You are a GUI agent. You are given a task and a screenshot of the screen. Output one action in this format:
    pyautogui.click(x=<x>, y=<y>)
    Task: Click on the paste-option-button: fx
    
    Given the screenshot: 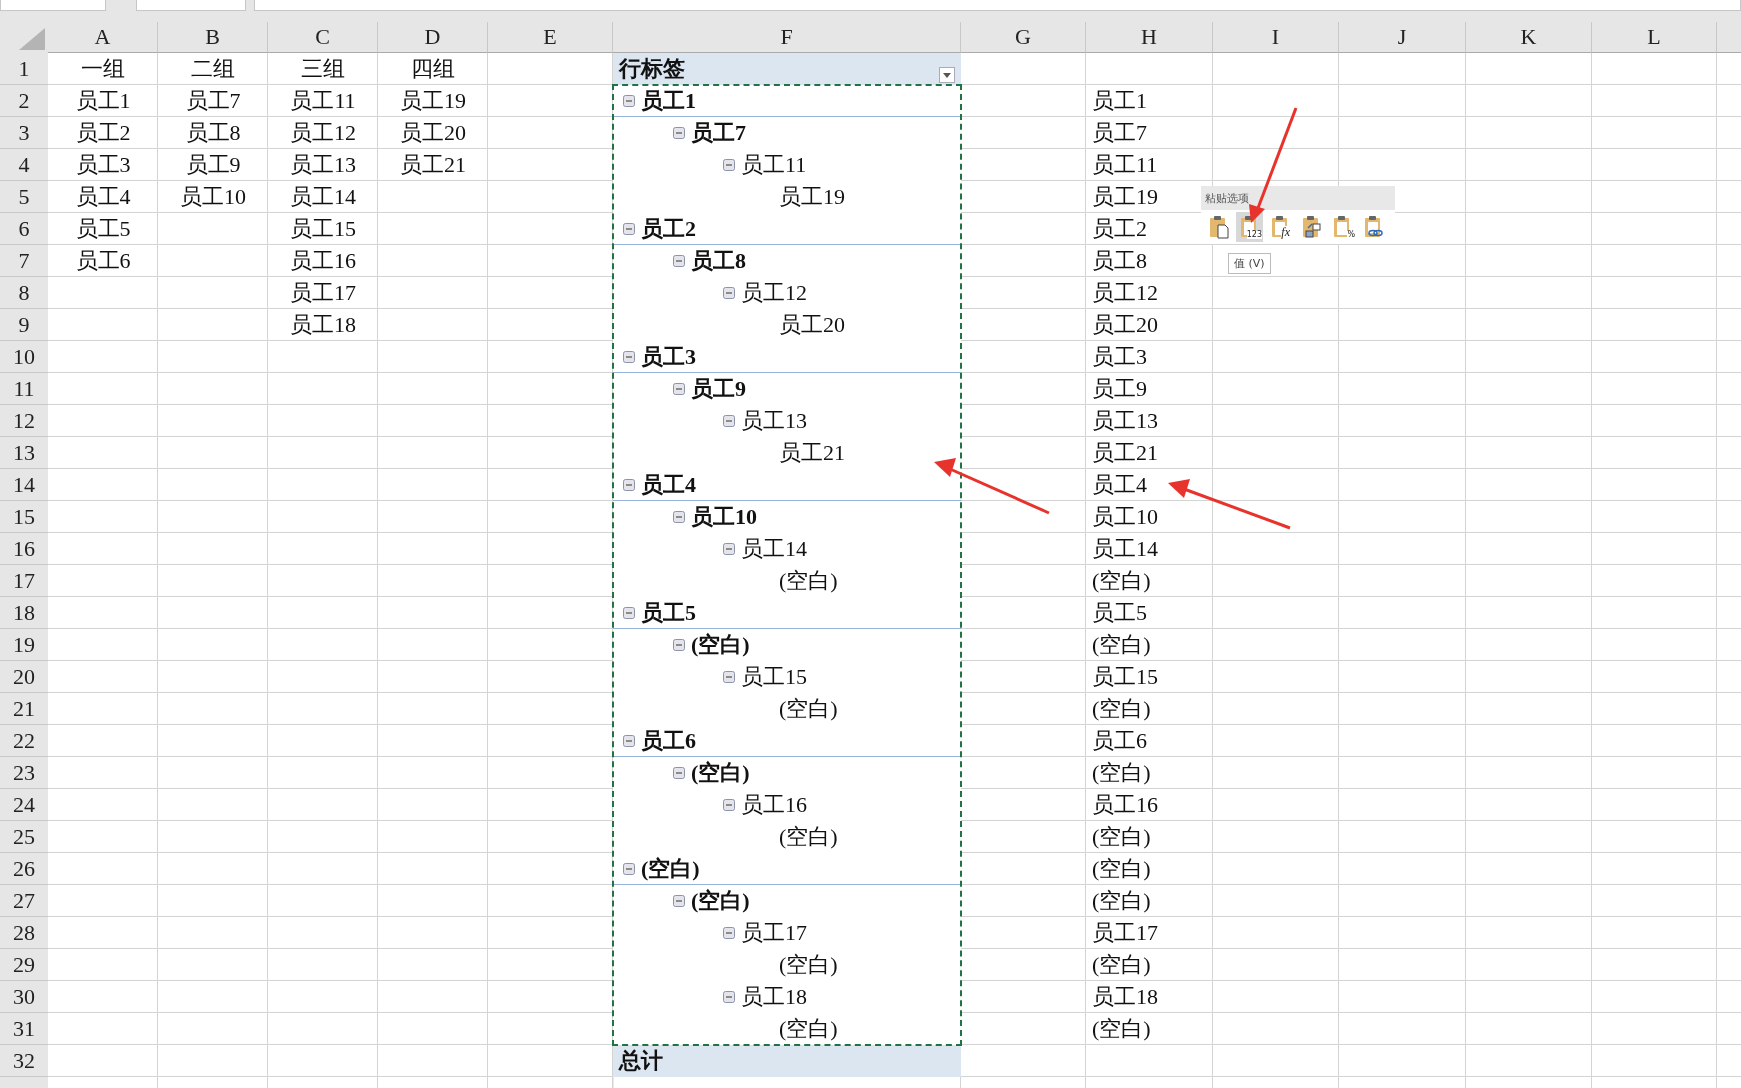 What is the action you would take?
    pyautogui.click(x=1280, y=227)
    